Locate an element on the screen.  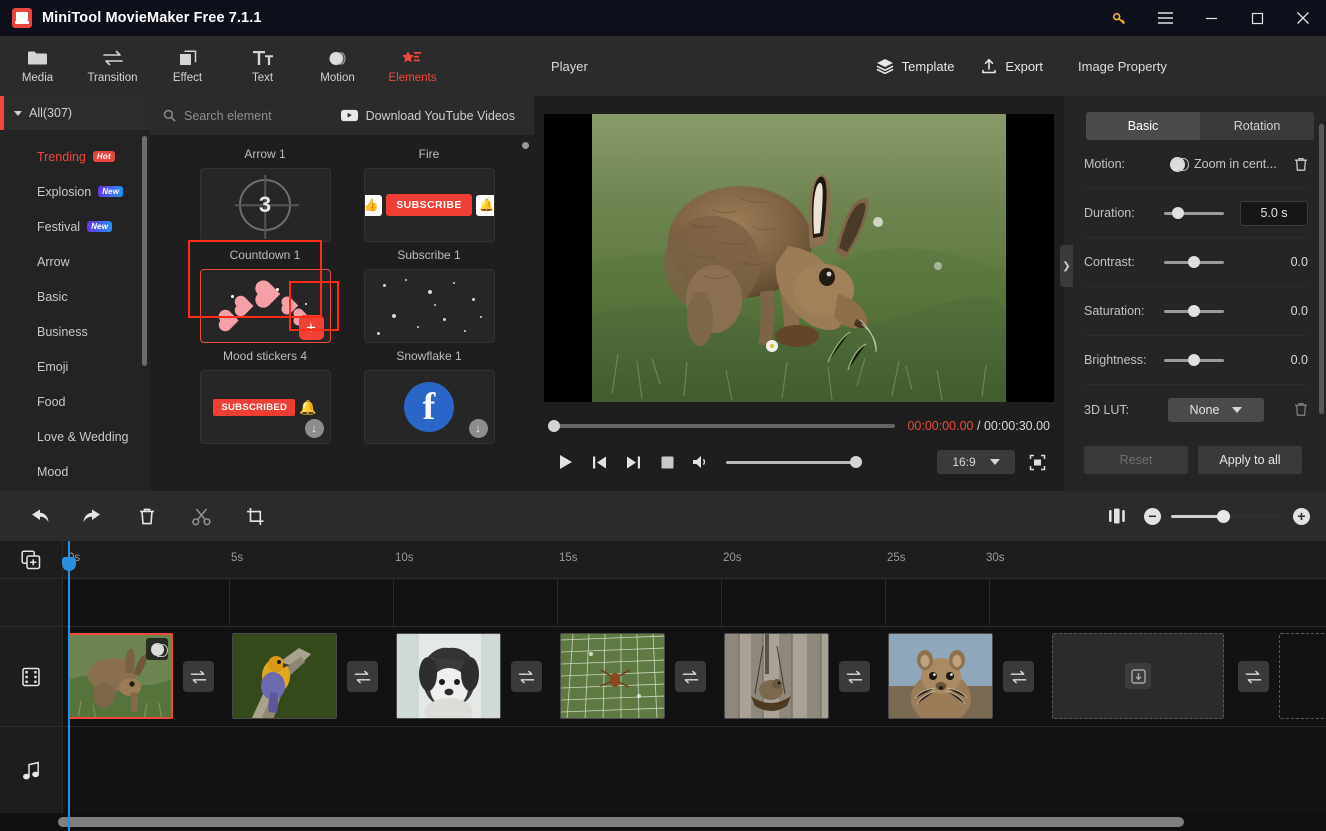
saturation-slider is located at coordinates (1194, 311).